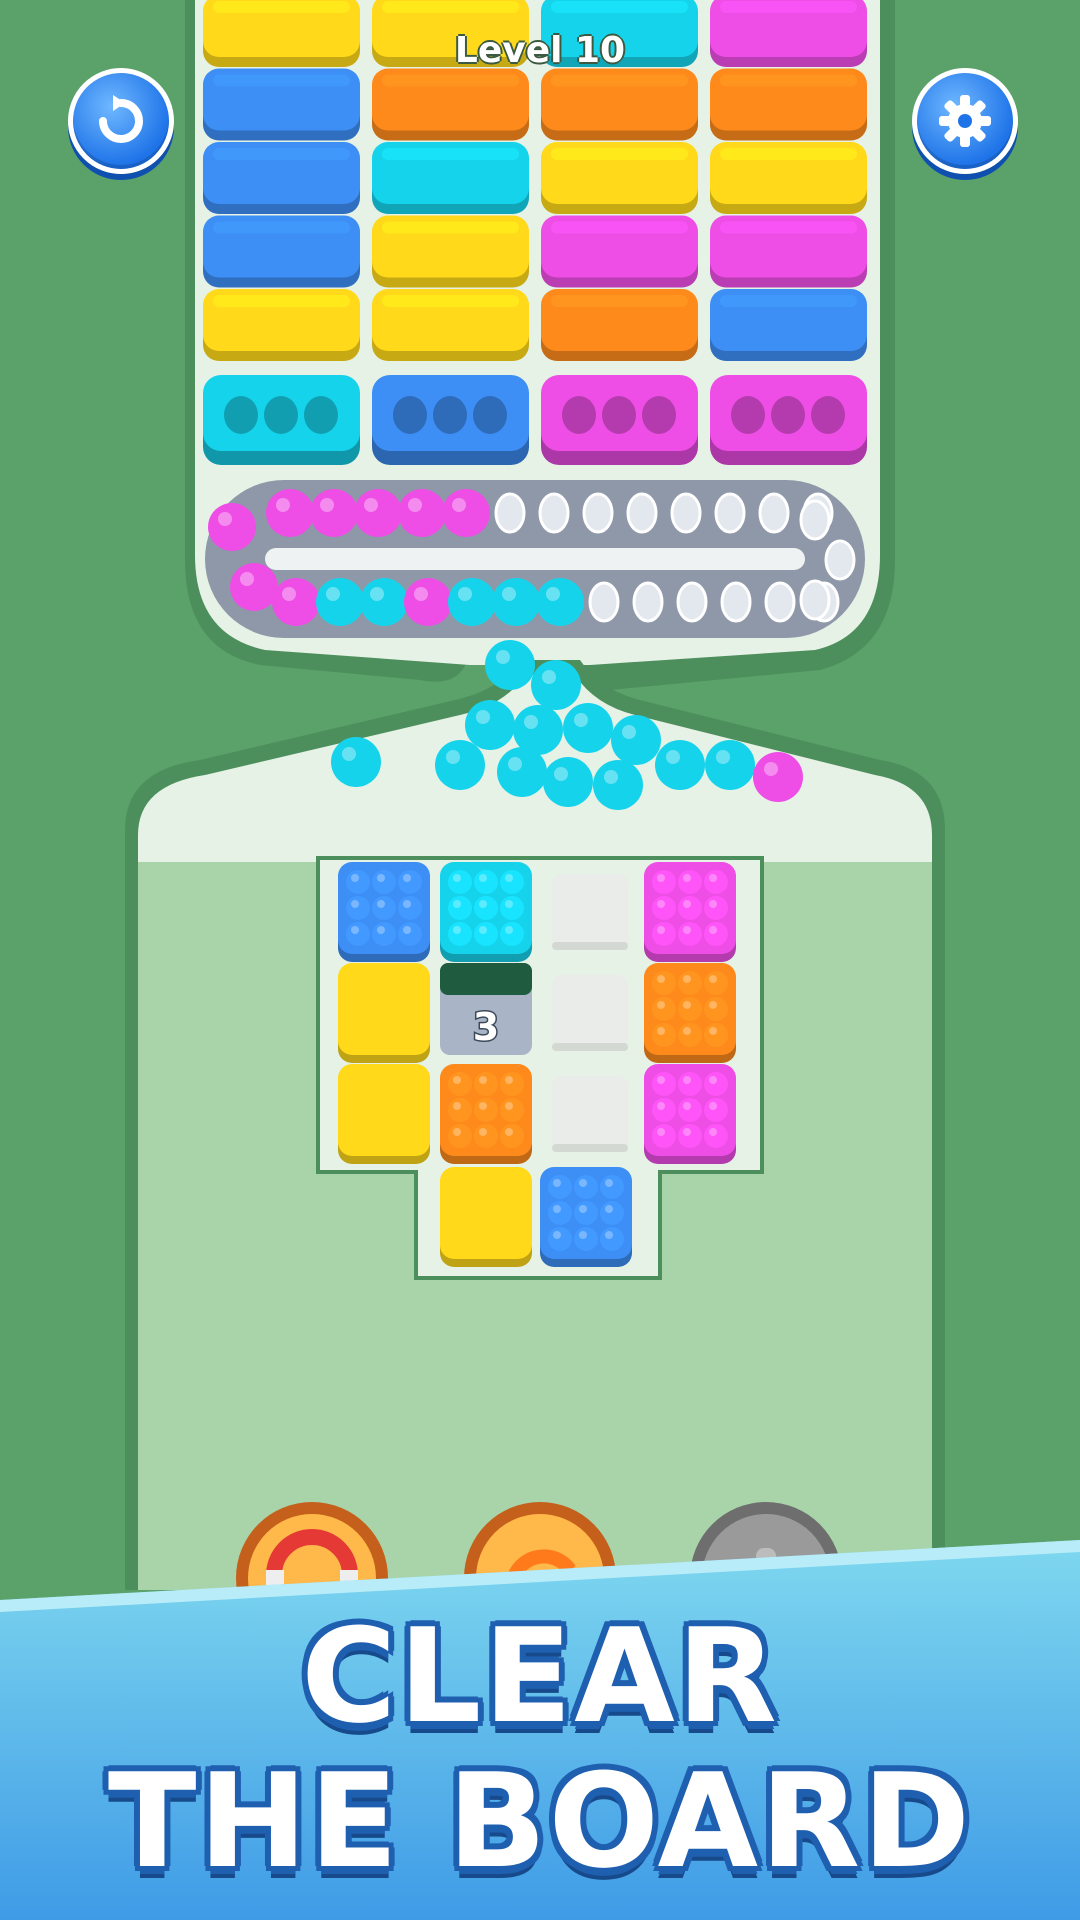 The width and height of the screenshot is (1080, 1920). I want to click on settings-button, so click(965, 121).